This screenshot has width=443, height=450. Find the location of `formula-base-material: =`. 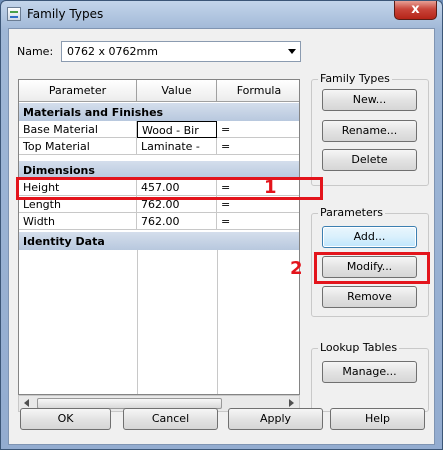

formula-base-material: = is located at coordinates (258, 129).